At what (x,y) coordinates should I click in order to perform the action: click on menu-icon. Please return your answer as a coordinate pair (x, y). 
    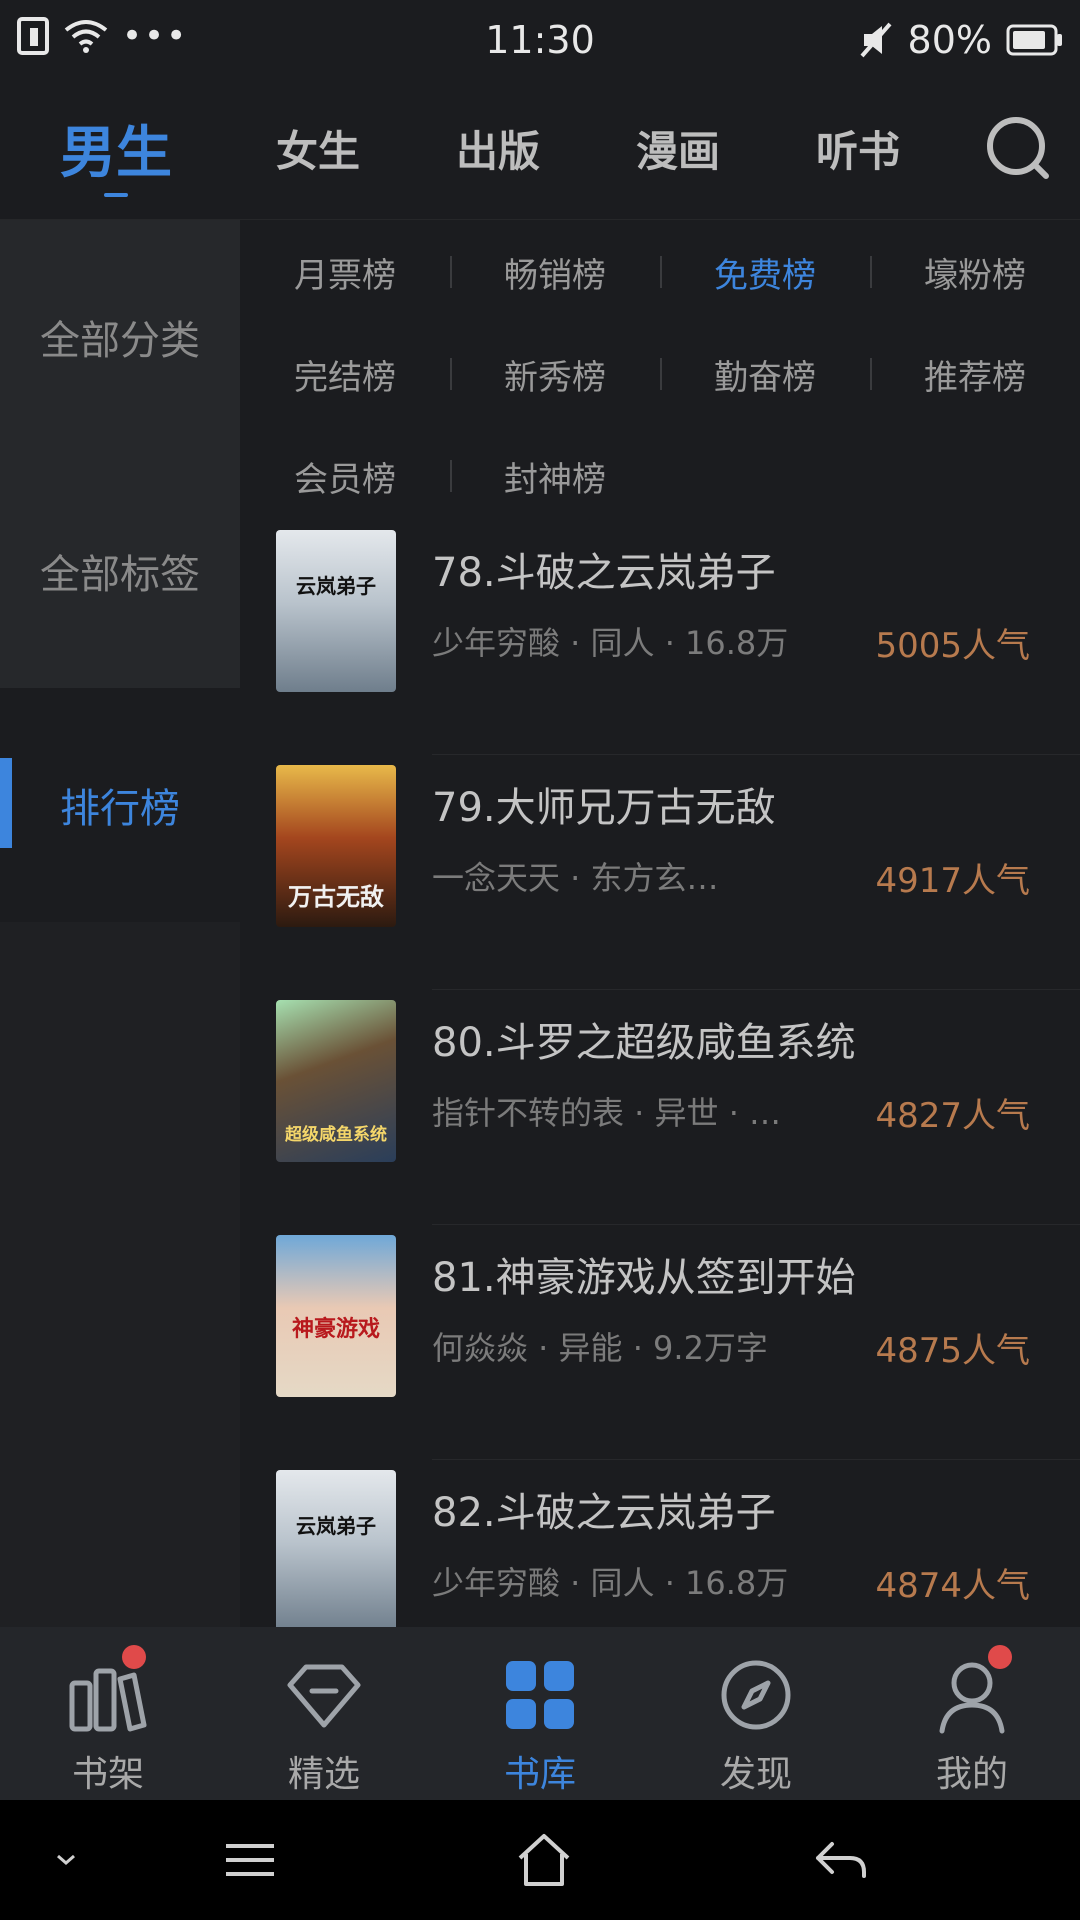
    Looking at the image, I should click on (250, 1860).